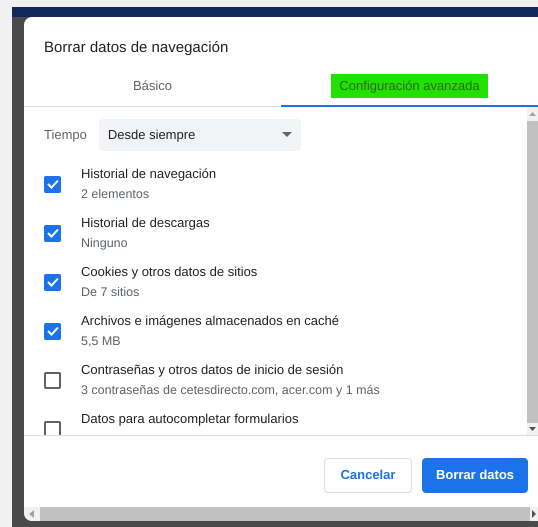 This screenshot has height=527, width=538. Describe the element at coordinates (475, 475) in the screenshot. I see `clear-data-button: Borrar datos` at that location.